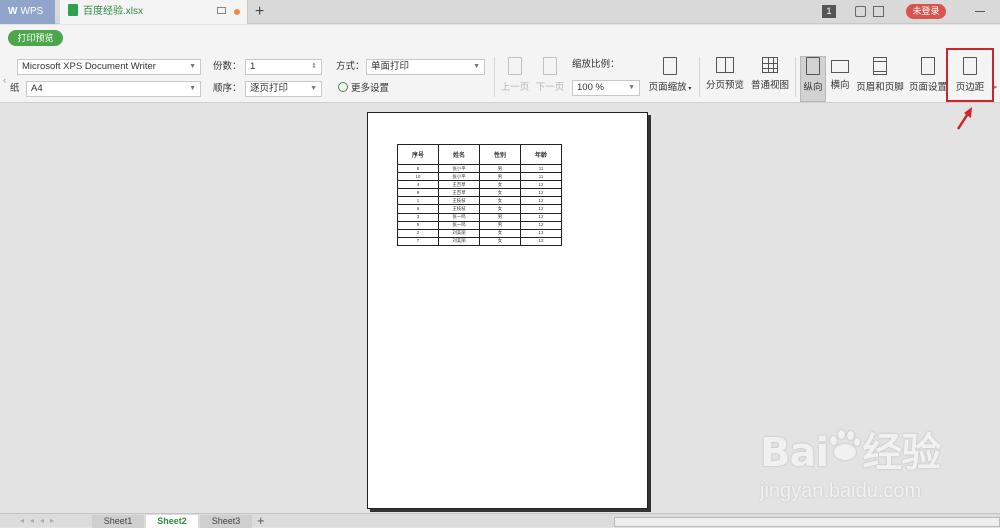 This screenshot has height=528, width=1000. I want to click on copies-stepper: 1 ⇕, so click(283, 67).